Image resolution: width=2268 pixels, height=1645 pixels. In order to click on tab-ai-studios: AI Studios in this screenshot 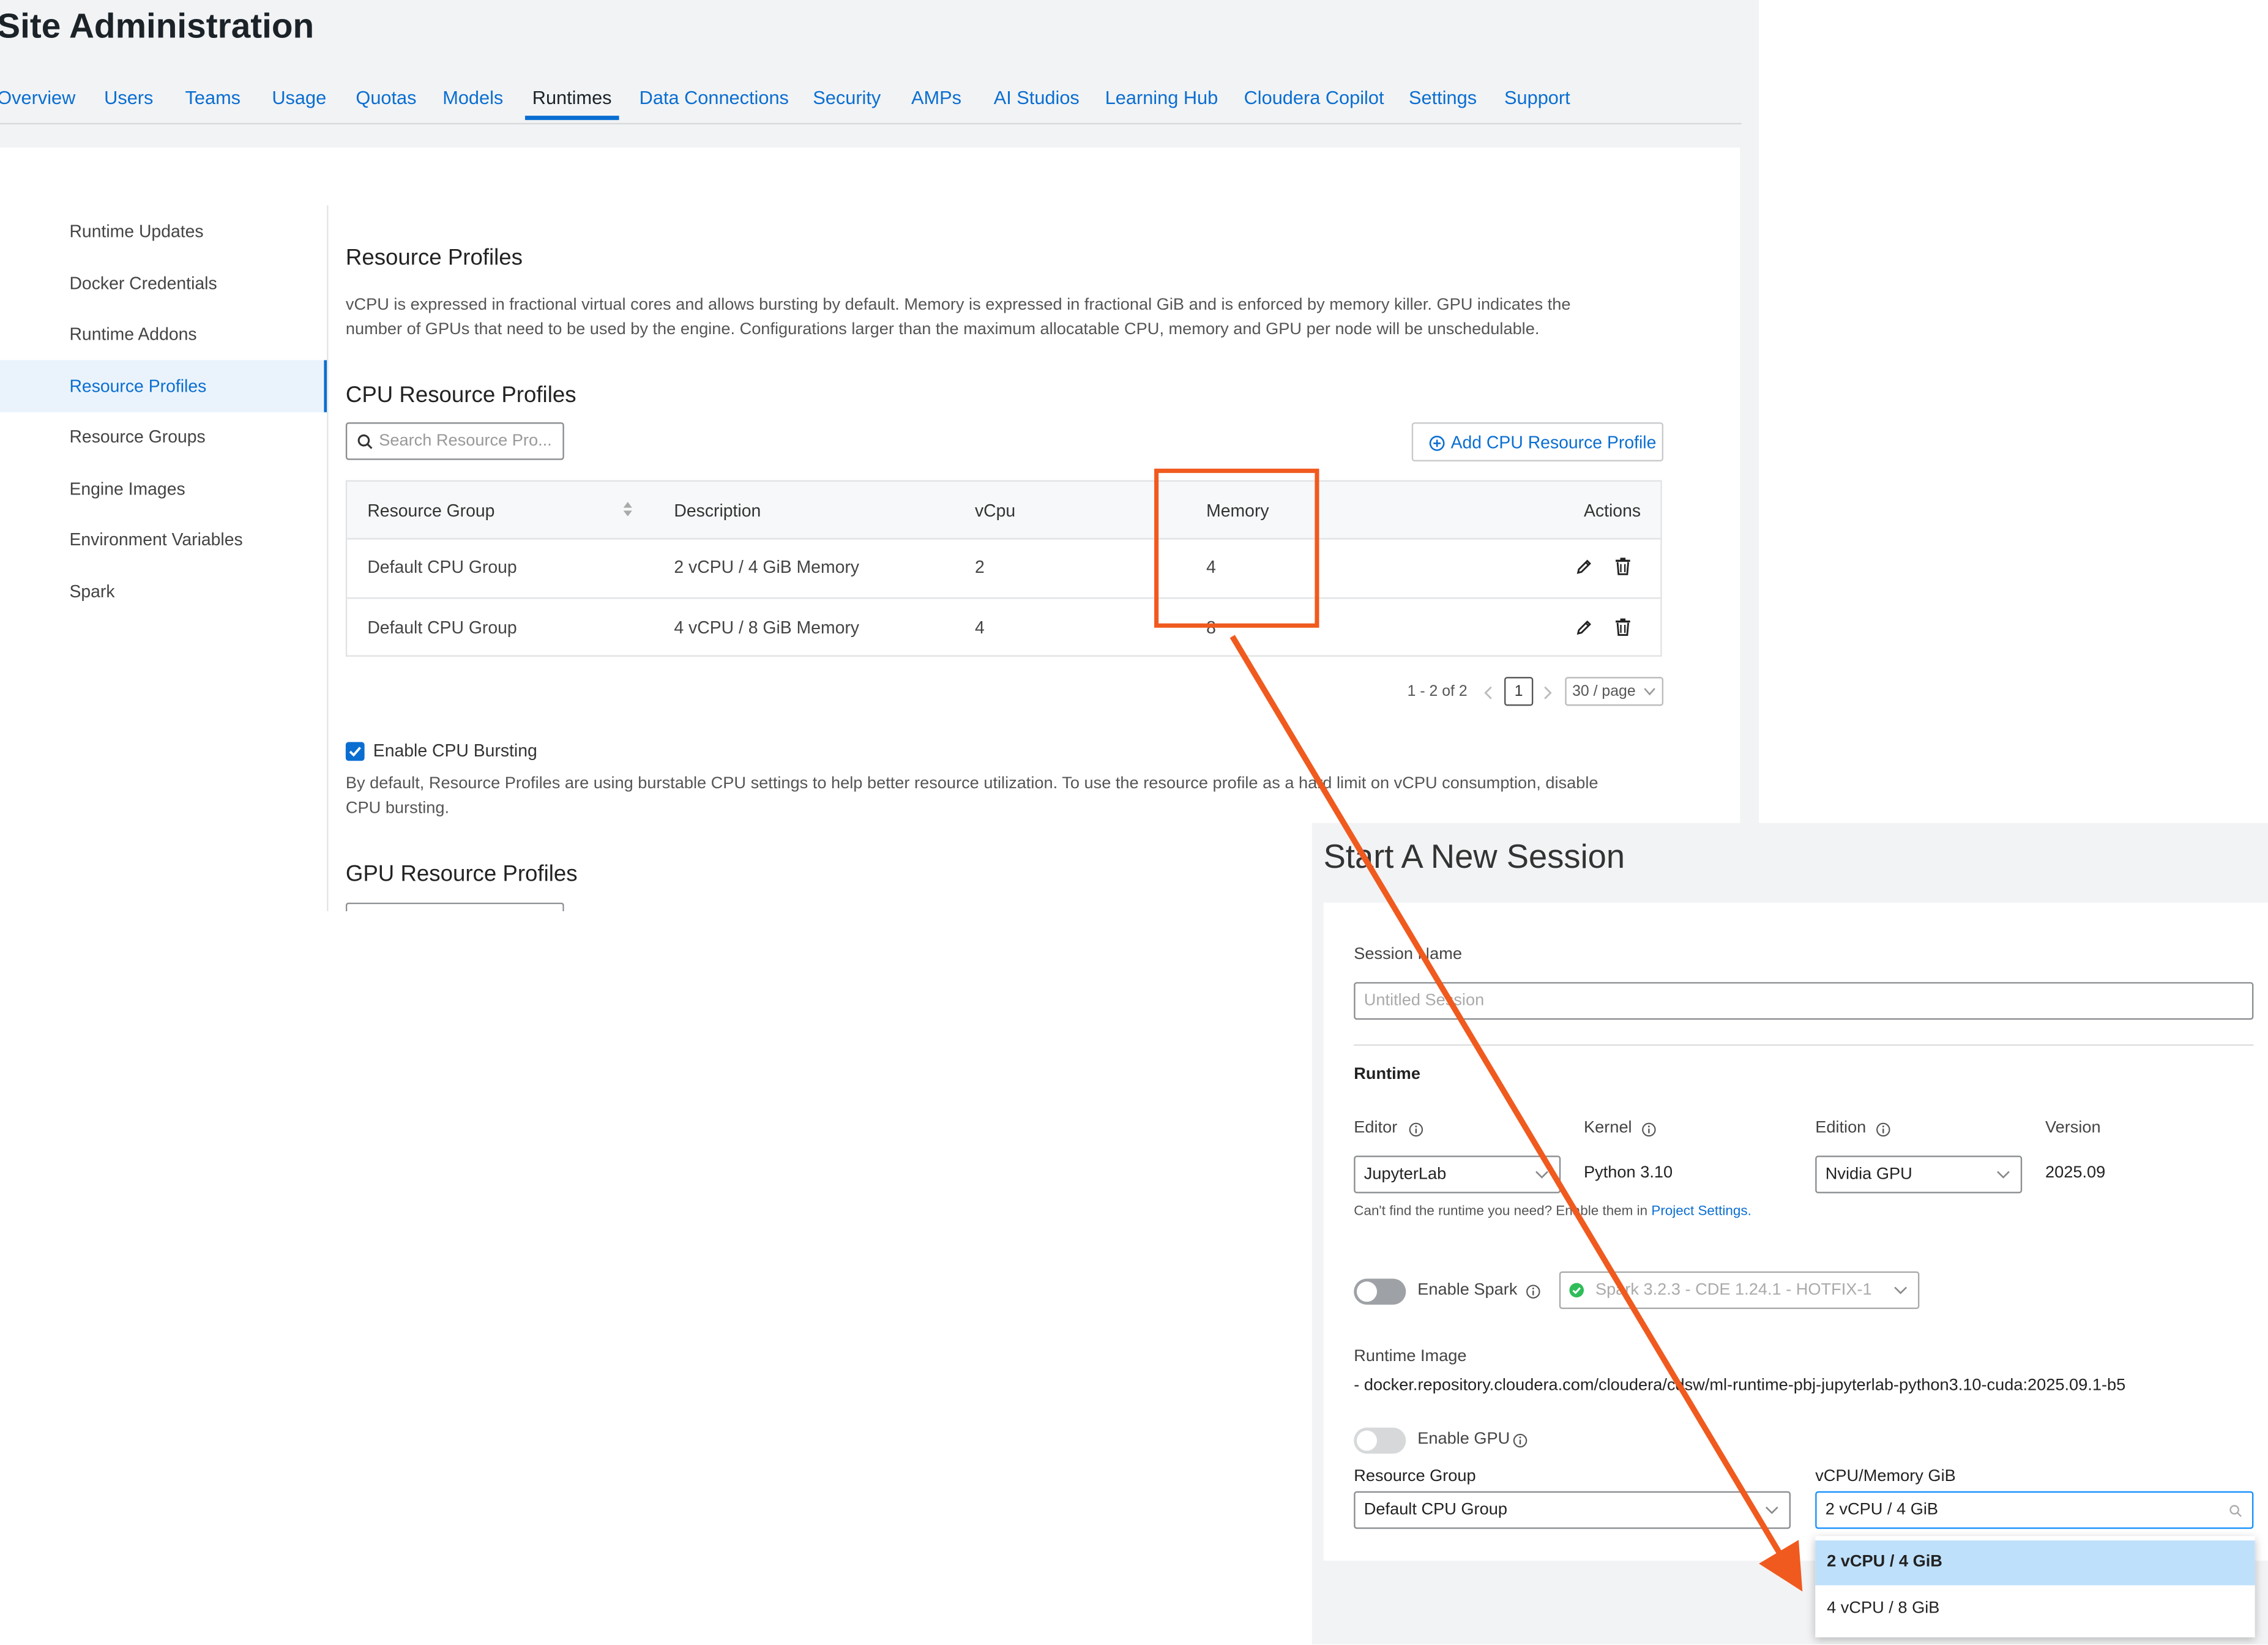, I will do `click(1037, 97)`.